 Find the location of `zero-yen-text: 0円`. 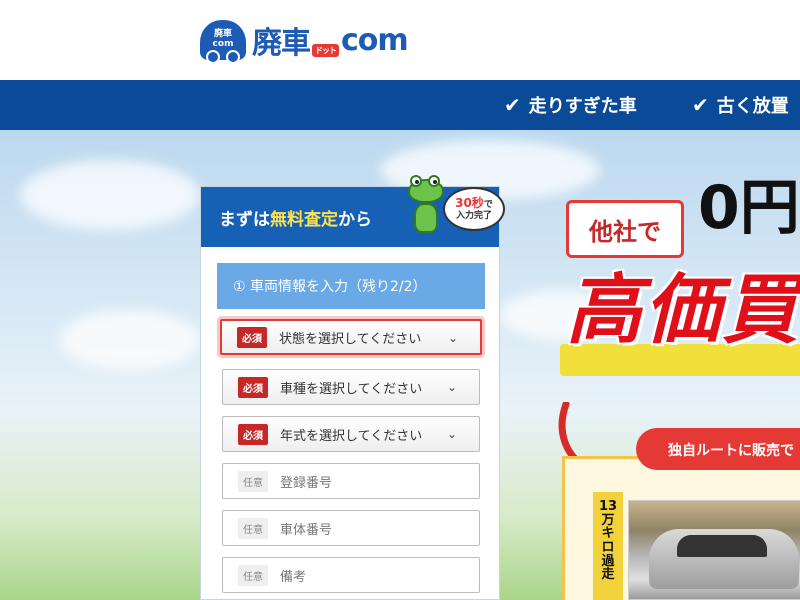

zero-yen-text: 0円 is located at coordinates (749, 208).